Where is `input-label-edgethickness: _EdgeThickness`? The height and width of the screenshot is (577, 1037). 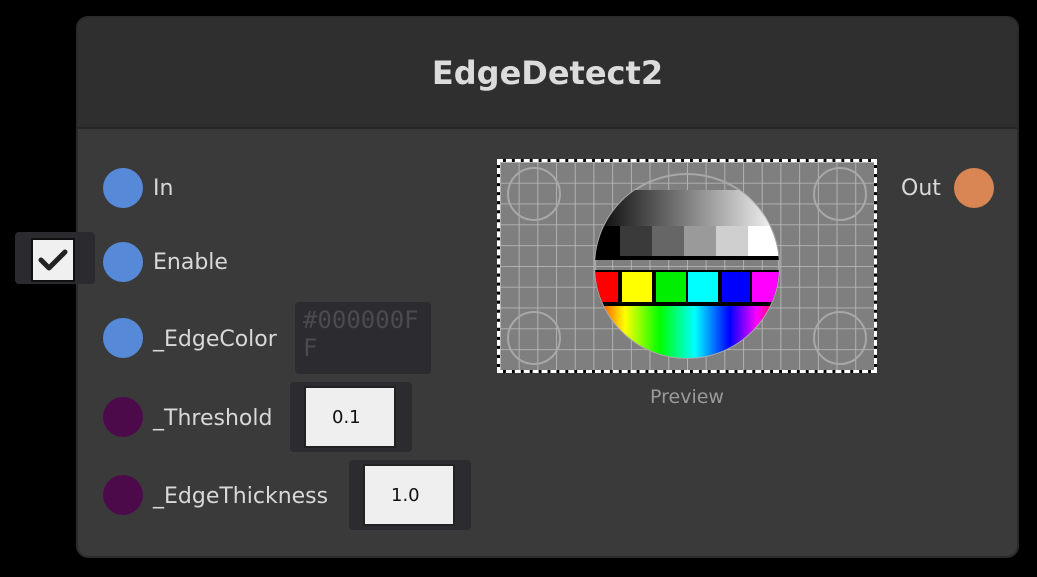 input-label-edgethickness: _EdgeThickness is located at coordinates (241, 496).